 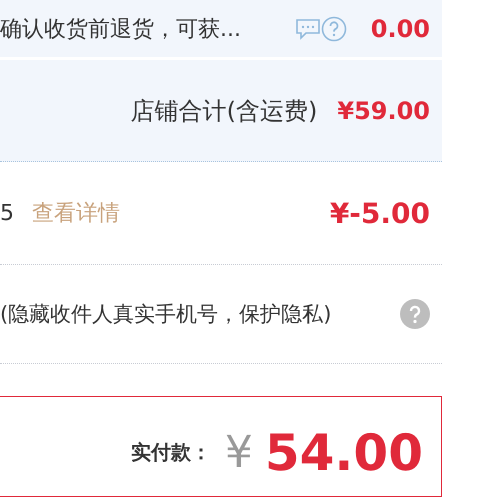 I want to click on shop-total-label: 店铺合计(含运费), so click(x=224, y=111).